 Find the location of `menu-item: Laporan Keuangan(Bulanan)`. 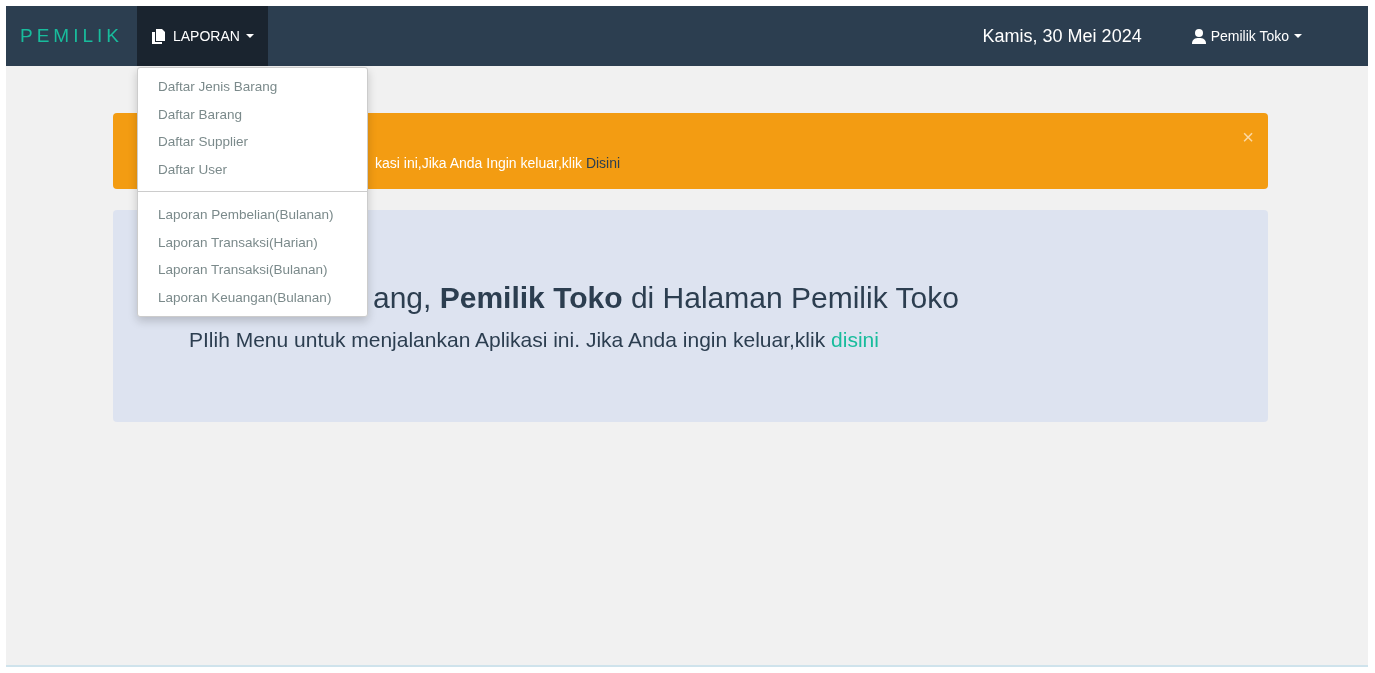

menu-item: Laporan Keuangan(Bulanan) is located at coordinates (252, 297).